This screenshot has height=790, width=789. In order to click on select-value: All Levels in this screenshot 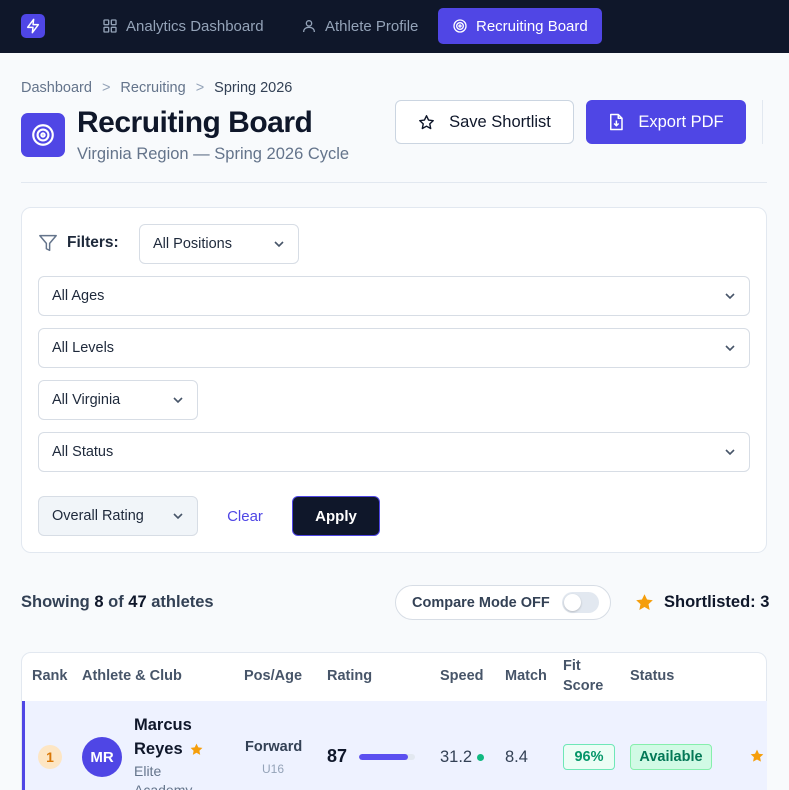, I will do `click(83, 348)`.